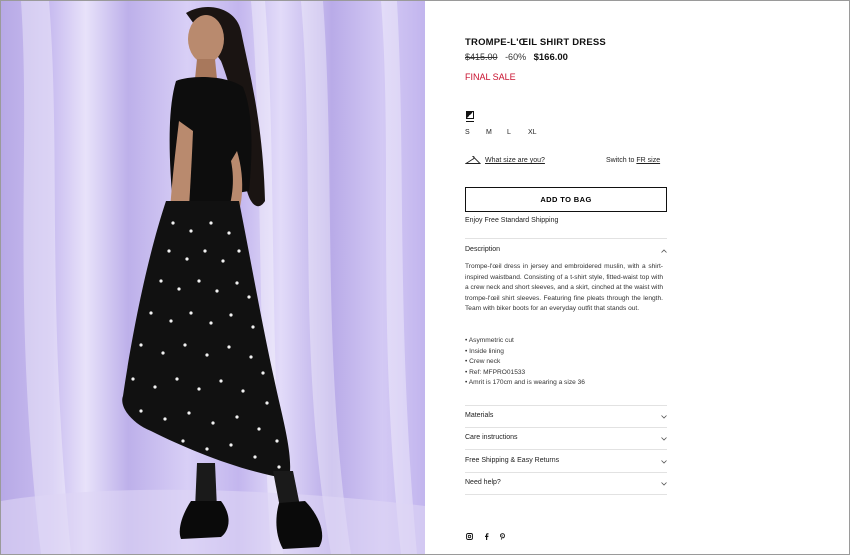 The width and height of the screenshot is (850, 555). Describe the element at coordinates (664, 251) in the screenshot. I see `chevron-up-icon` at that location.